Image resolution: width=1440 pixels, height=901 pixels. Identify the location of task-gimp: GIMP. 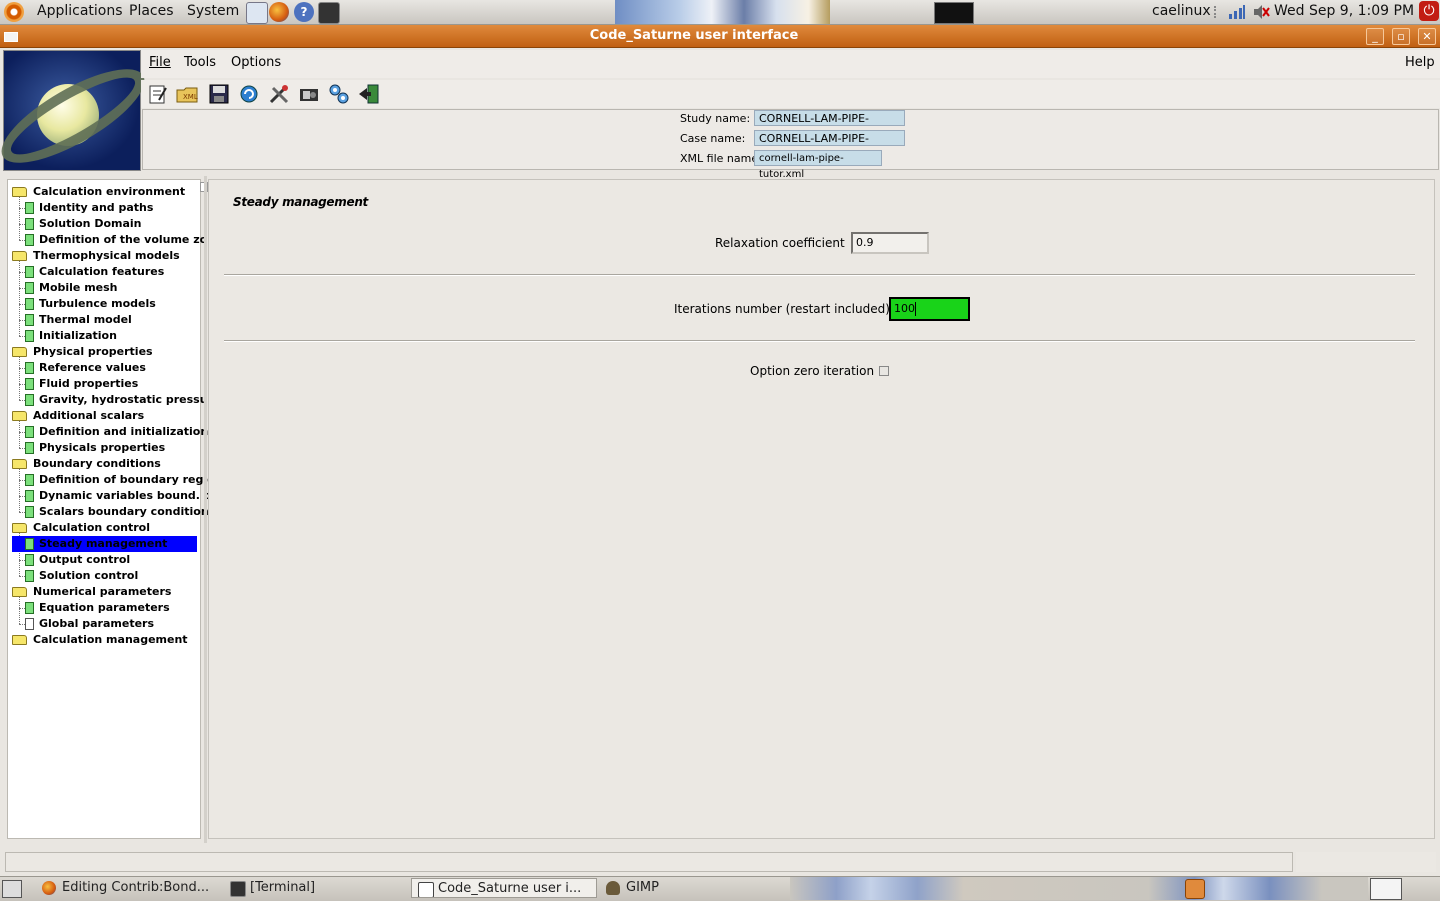
(655, 888).